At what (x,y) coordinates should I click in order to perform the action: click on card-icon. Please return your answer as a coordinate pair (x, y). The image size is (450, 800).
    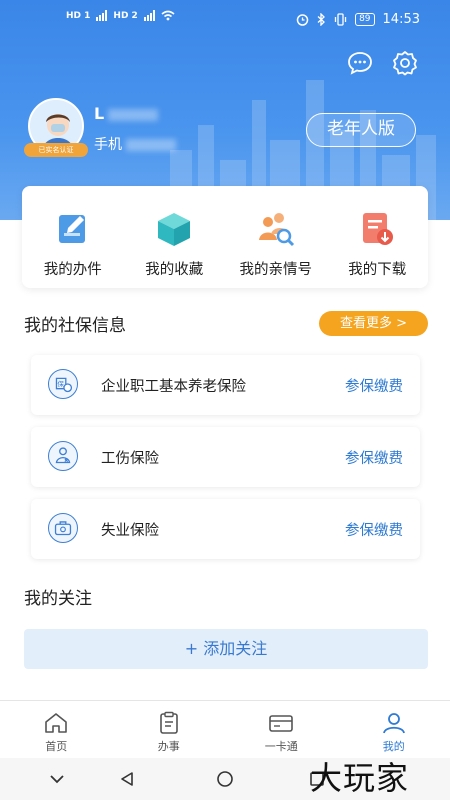
    Looking at the image, I should click on (281, 723).